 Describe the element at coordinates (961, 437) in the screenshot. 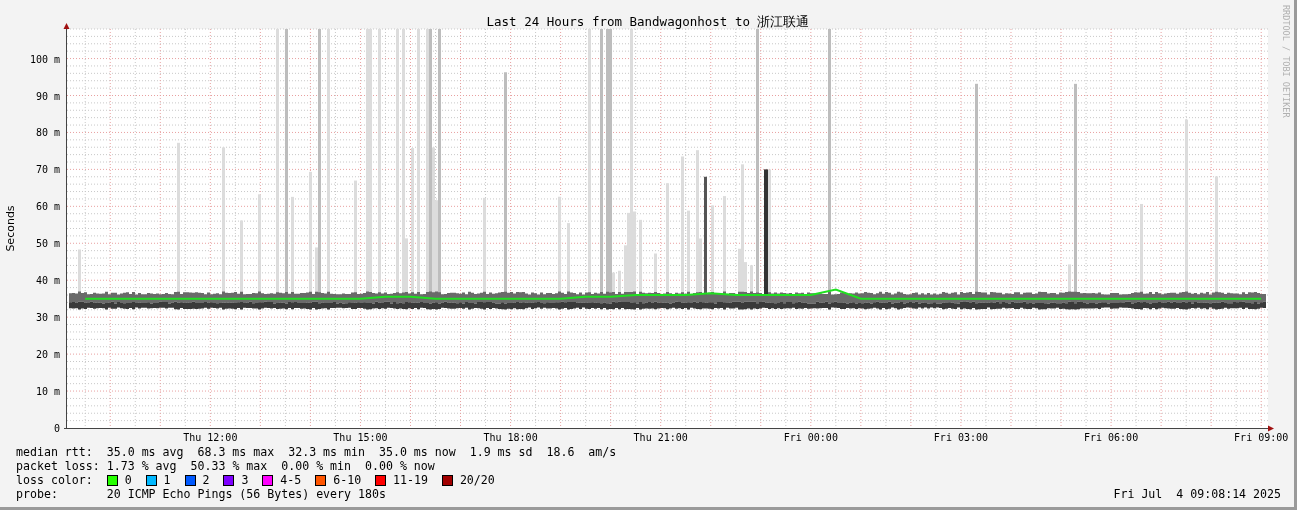

I see `x-tick-label: Fri 03:00` at that location.